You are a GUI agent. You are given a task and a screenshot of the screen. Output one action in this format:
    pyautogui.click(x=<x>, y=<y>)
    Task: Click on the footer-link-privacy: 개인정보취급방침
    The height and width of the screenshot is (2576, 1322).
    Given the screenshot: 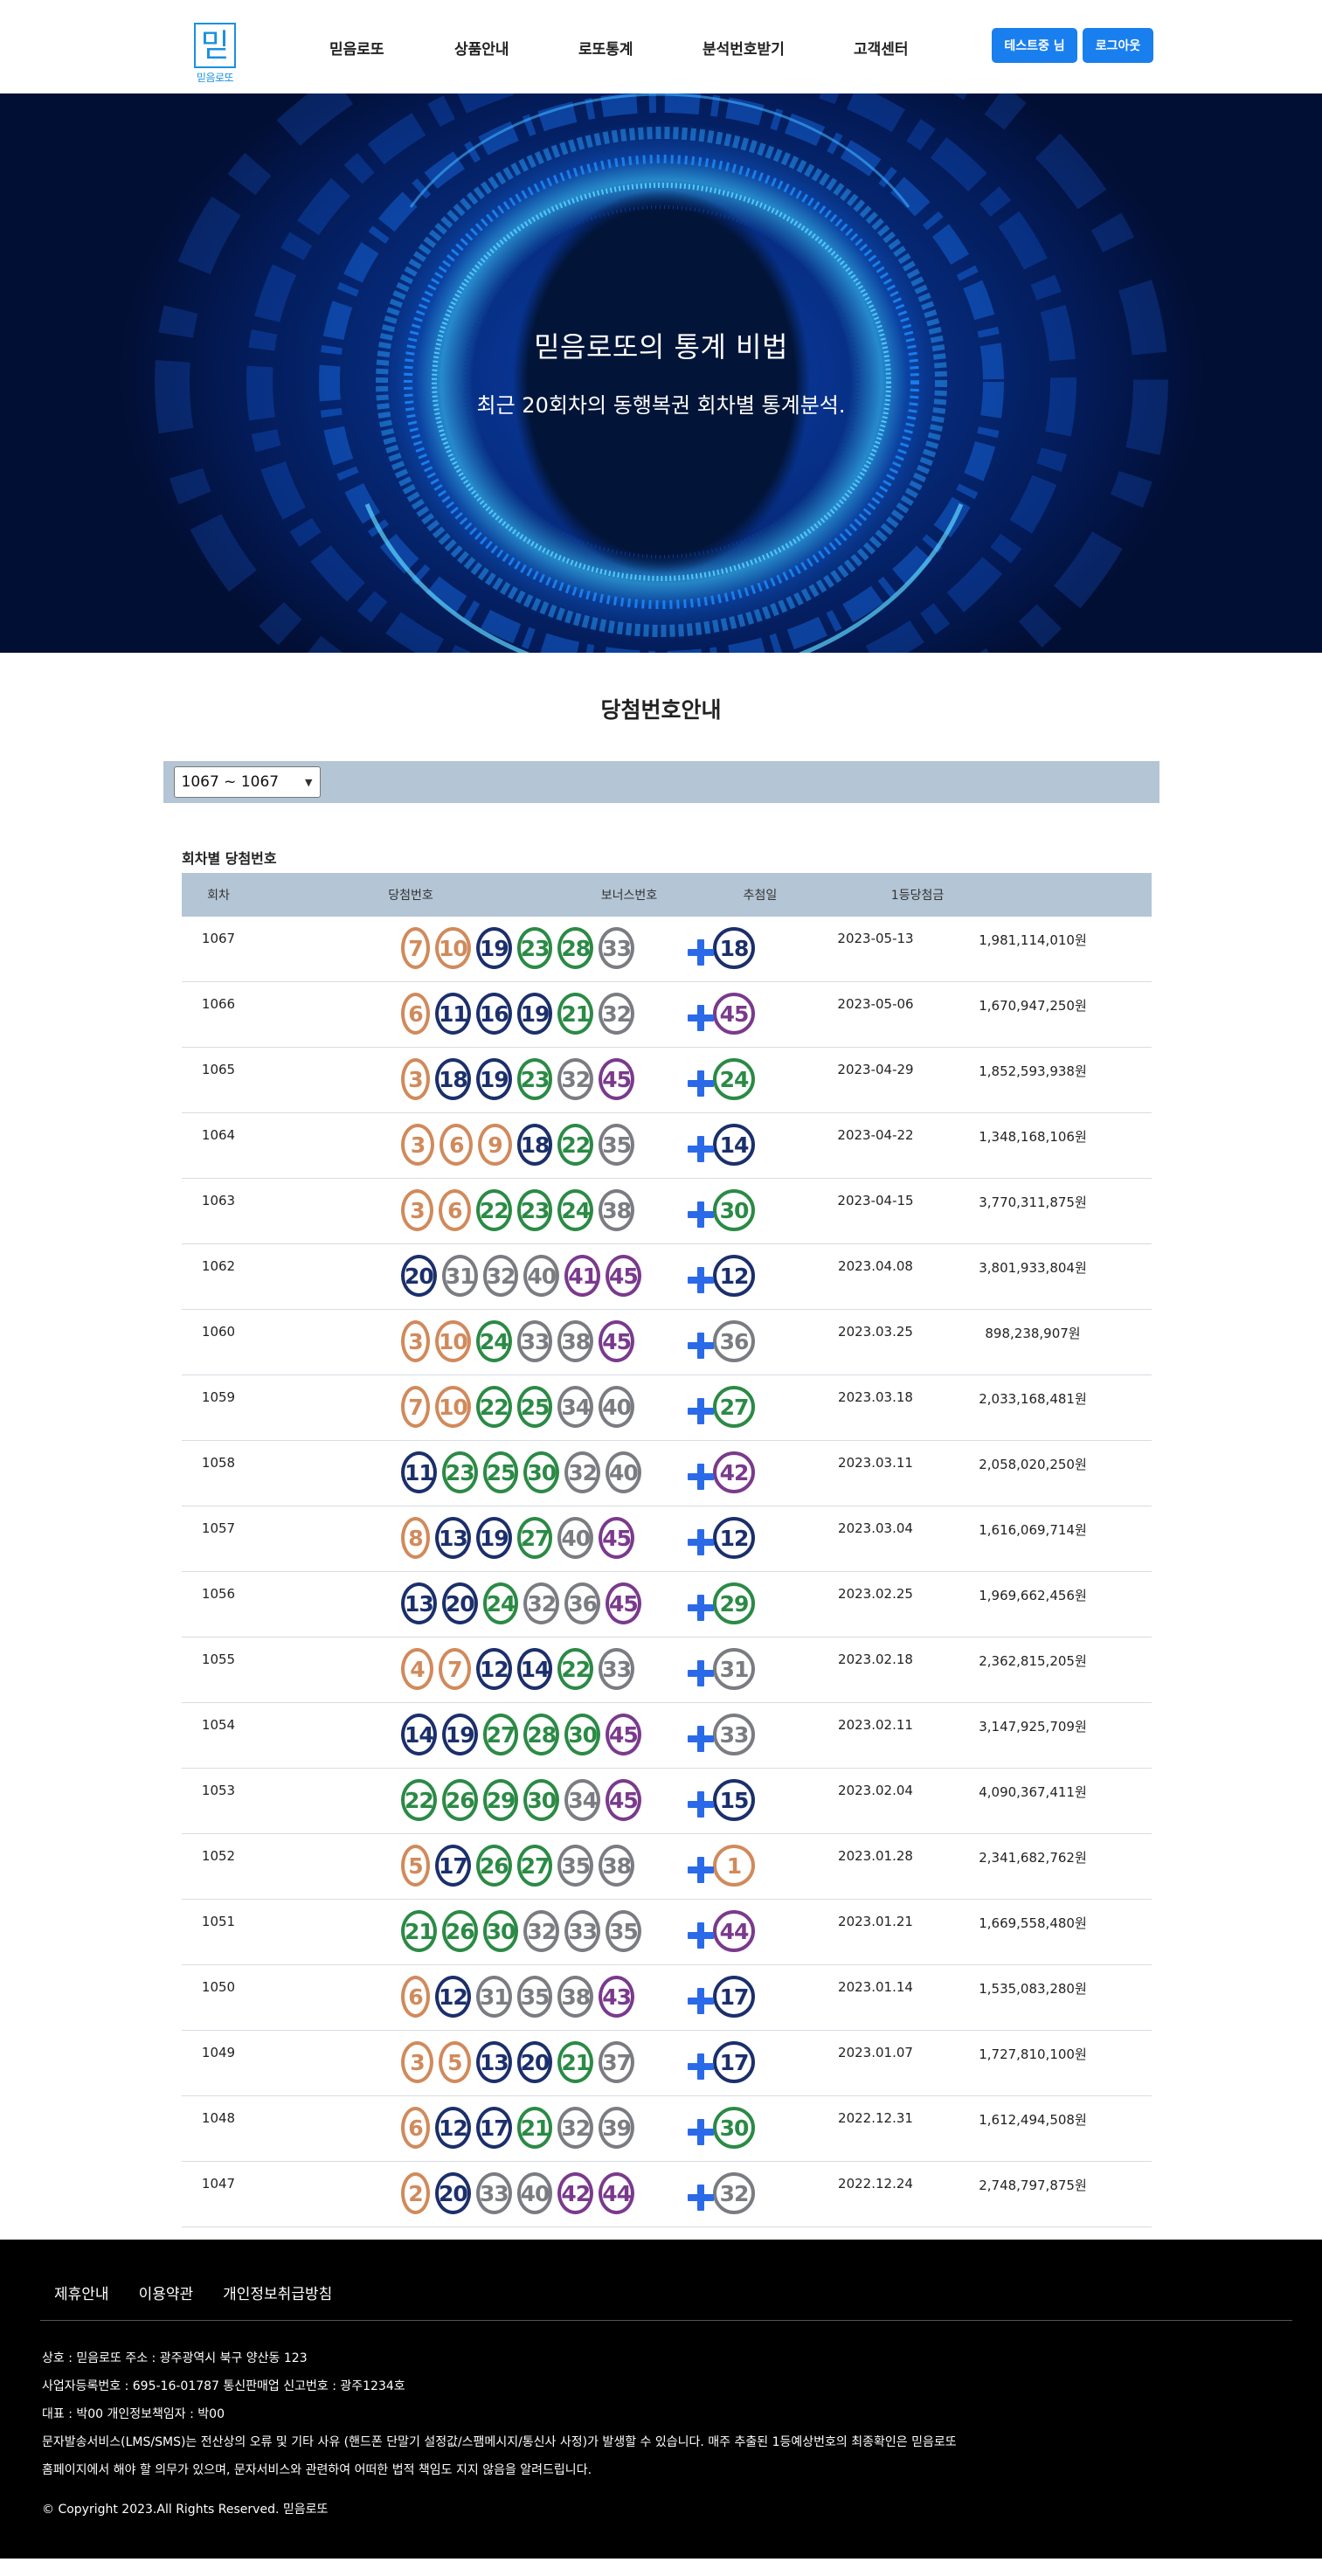 What is the action you would take?
    pyautogui.click(x=278, y=2292)
    